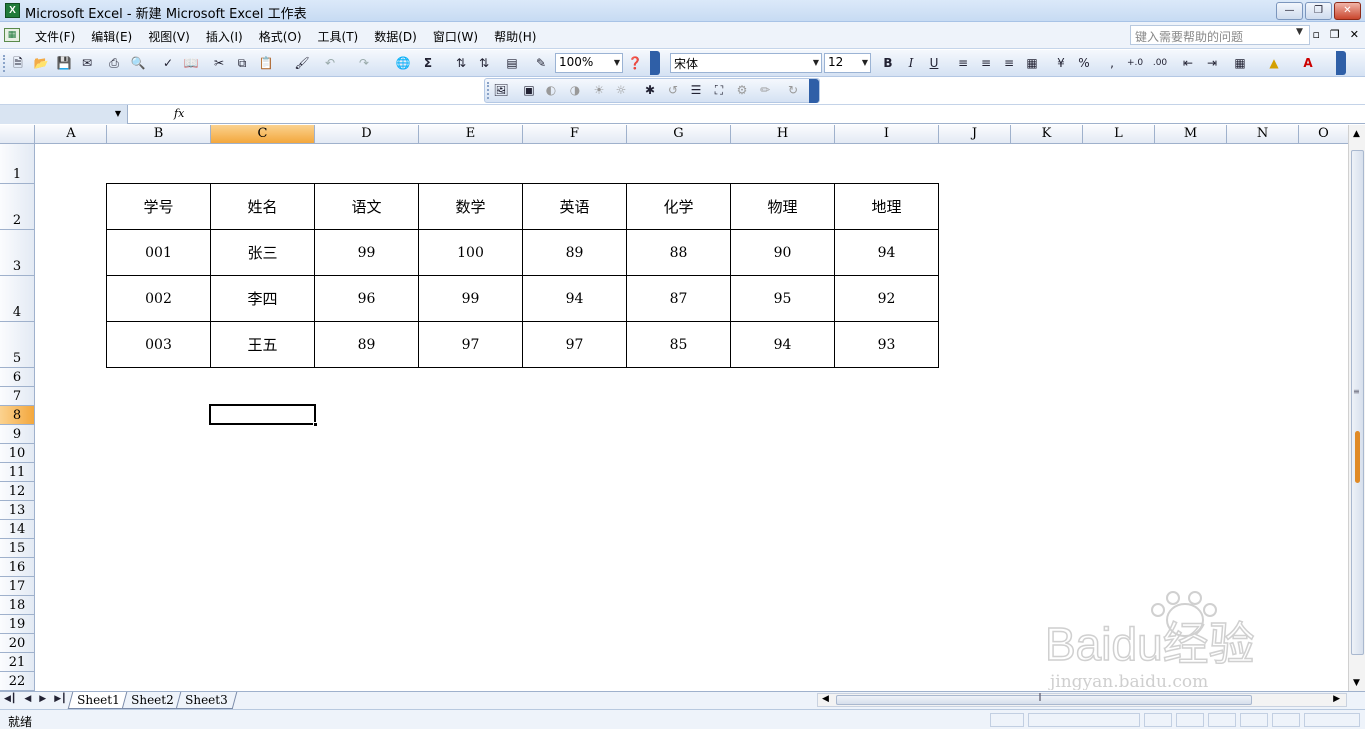  Describe the element at coordinates (1357, 402) in the screenshot. I see `vertical-scroll-thumb` at that location.